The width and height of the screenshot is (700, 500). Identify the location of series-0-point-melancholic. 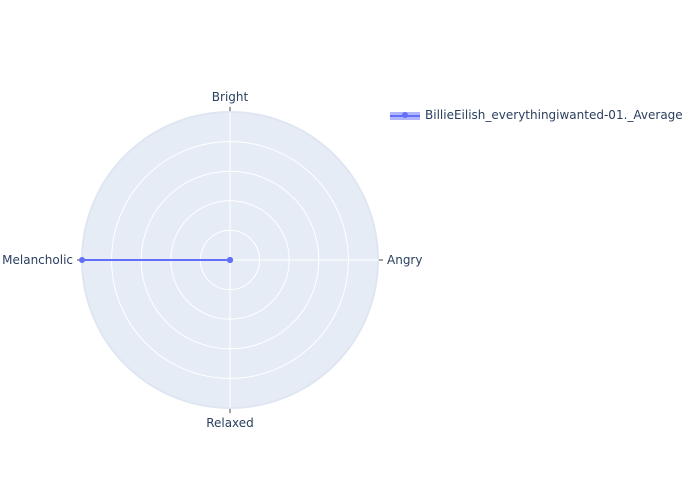
(82, 260).